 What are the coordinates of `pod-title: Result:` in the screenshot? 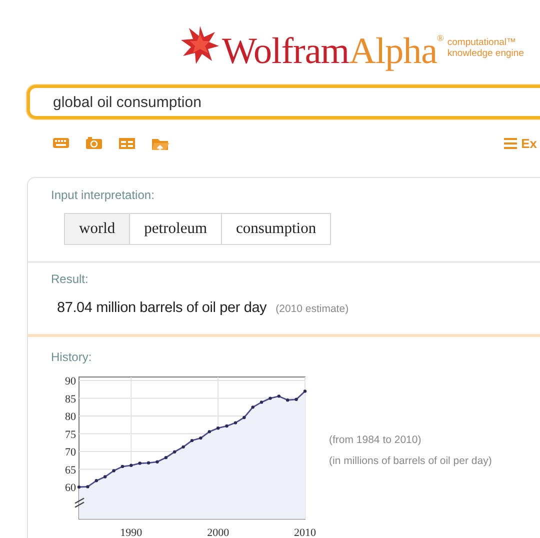 It's located at (70, 279).